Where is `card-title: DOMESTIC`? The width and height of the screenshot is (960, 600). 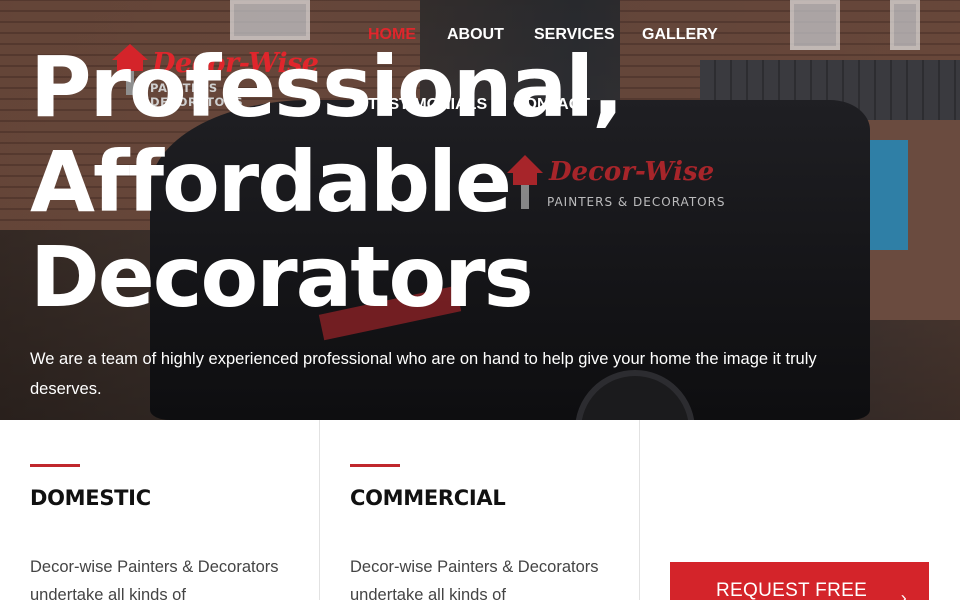 card-title: DOMESTIC is located at coordinates (90, 498).